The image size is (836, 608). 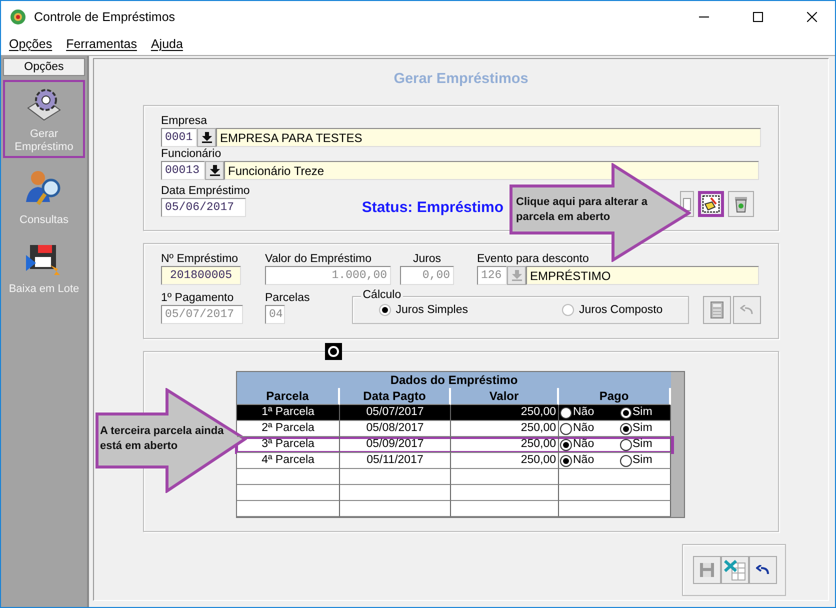 What do you see at coordinates (179, 137) in the screenshot?
I see `code-field: 0001` at bounding box center [179, 137].